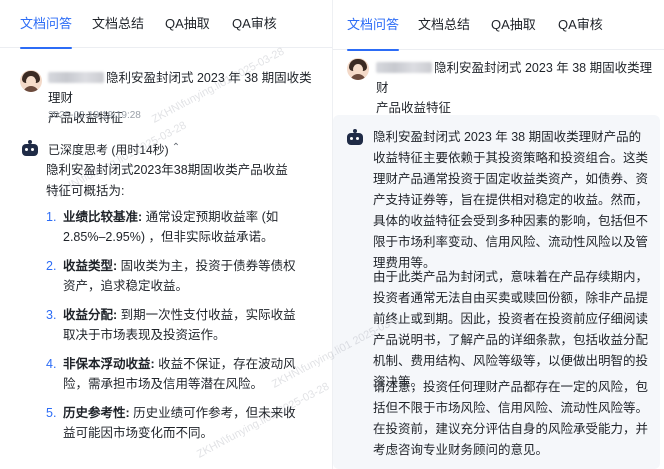 The width and height of the screenshot is (664, 469). Describe the element at coordinates (94, 115) in the screenshot. I see `question-timestamp: 2025-02-19 19:19:28` at that location.